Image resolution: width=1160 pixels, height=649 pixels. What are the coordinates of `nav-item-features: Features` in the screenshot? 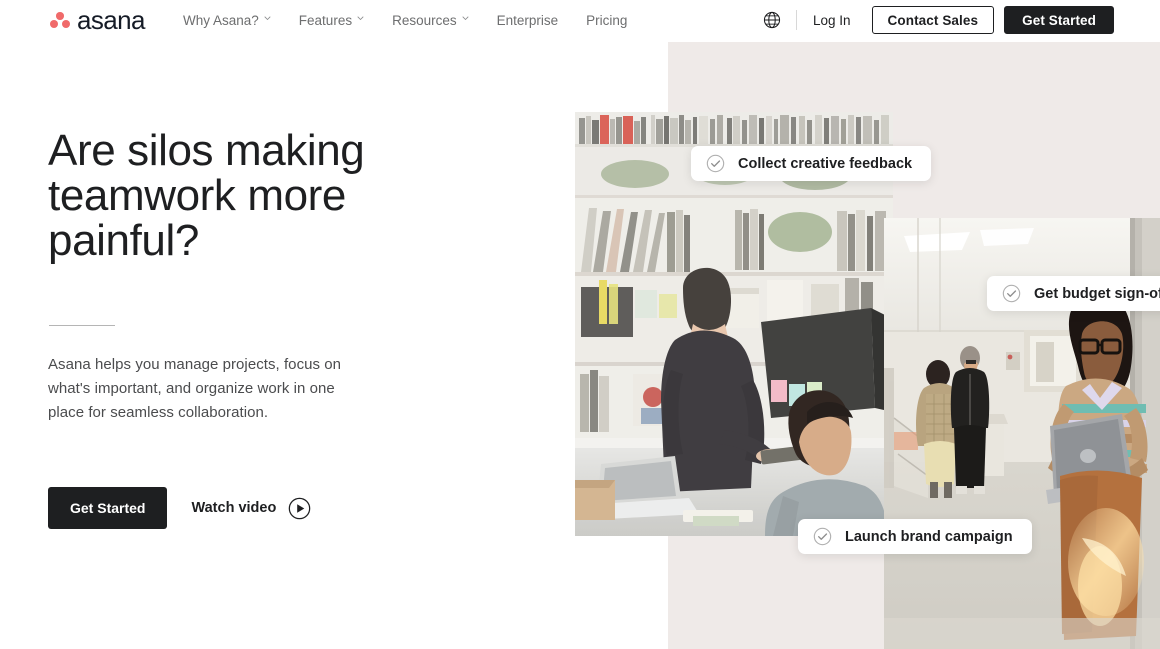 It's located at (331, 20).